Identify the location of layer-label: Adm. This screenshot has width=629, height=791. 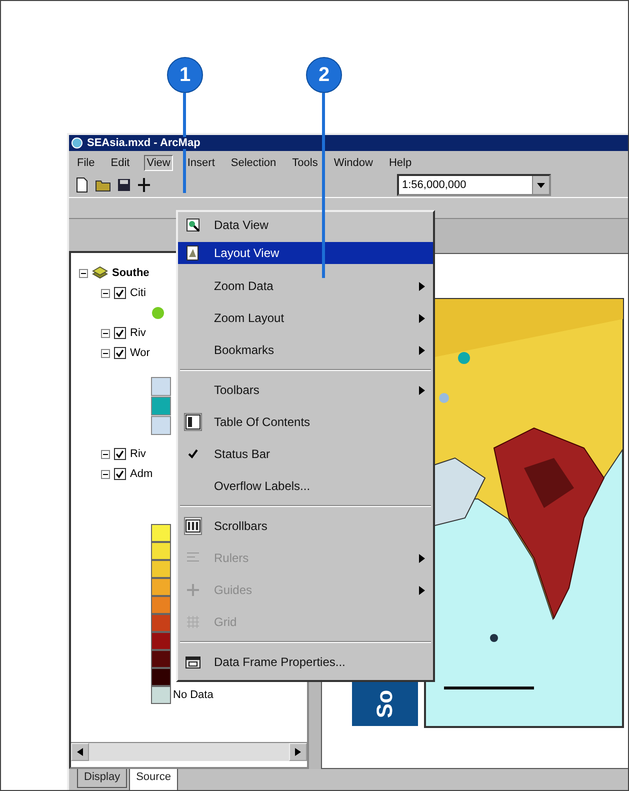
(141, 474).